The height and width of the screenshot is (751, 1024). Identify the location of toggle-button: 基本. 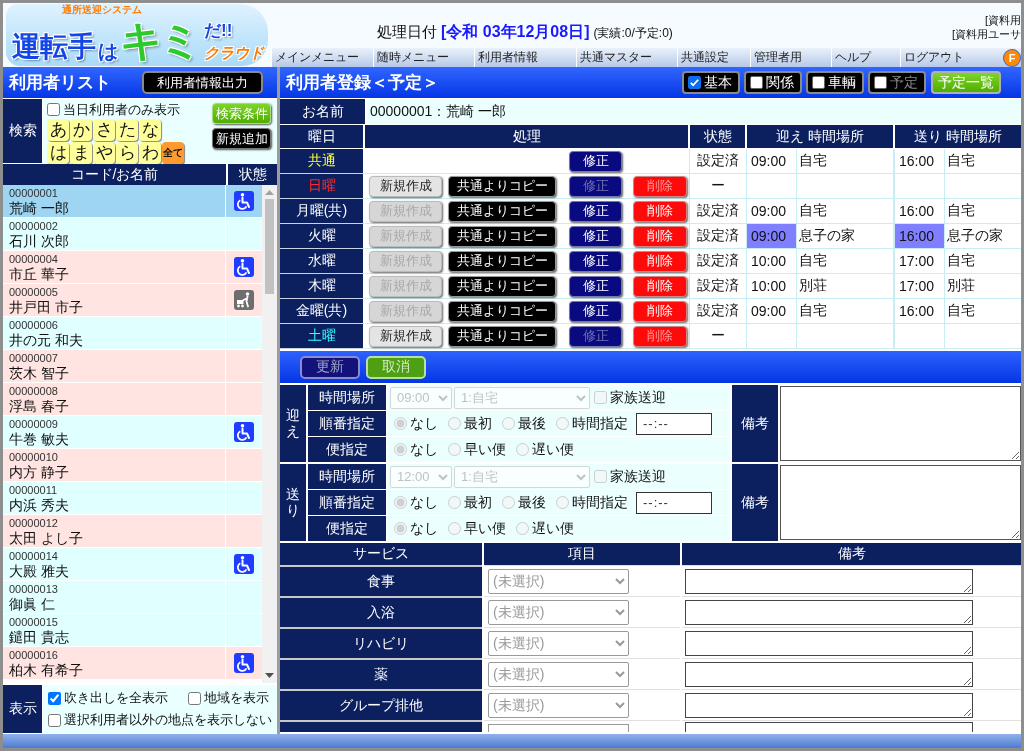
(711, 82).